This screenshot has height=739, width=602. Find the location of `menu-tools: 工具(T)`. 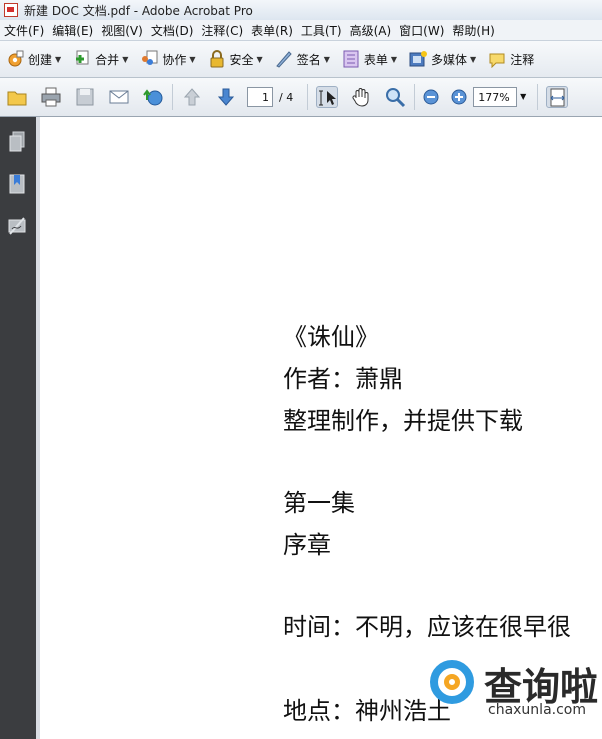

menu-tools: 工具(T) is located at coordinates (321, 30).